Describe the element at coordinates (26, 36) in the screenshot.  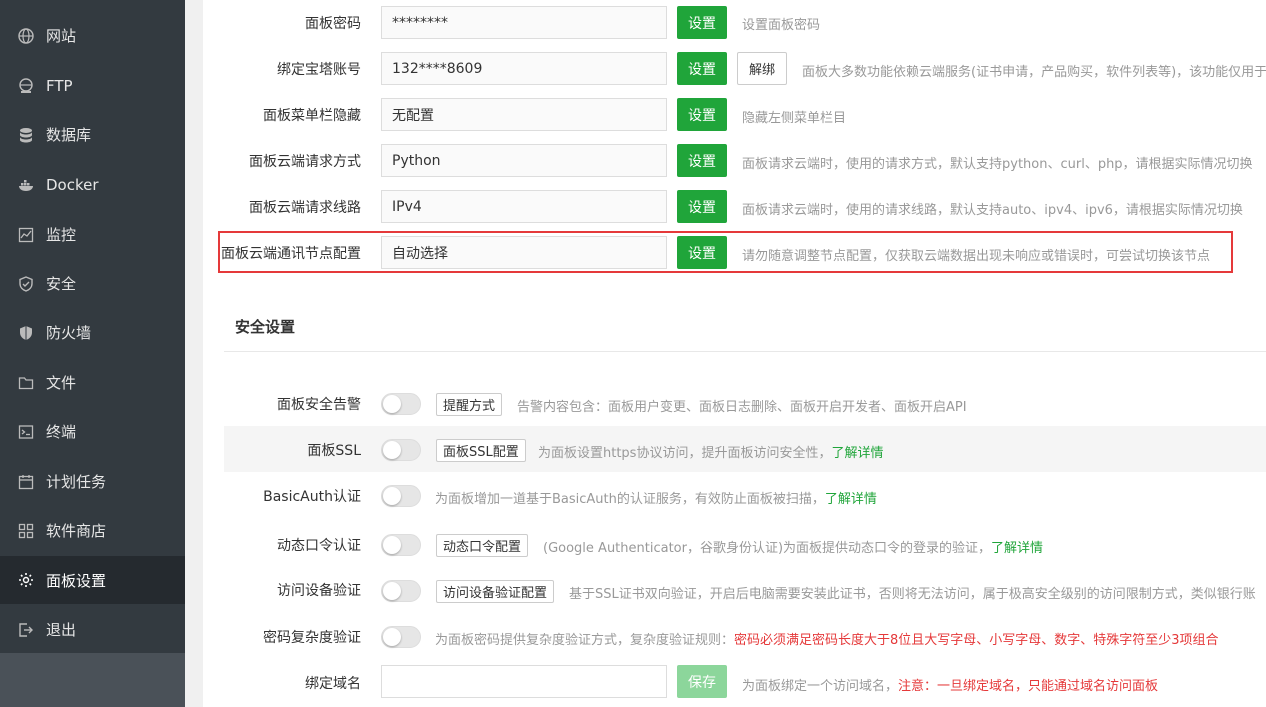
I see `globe-icon` at that location.